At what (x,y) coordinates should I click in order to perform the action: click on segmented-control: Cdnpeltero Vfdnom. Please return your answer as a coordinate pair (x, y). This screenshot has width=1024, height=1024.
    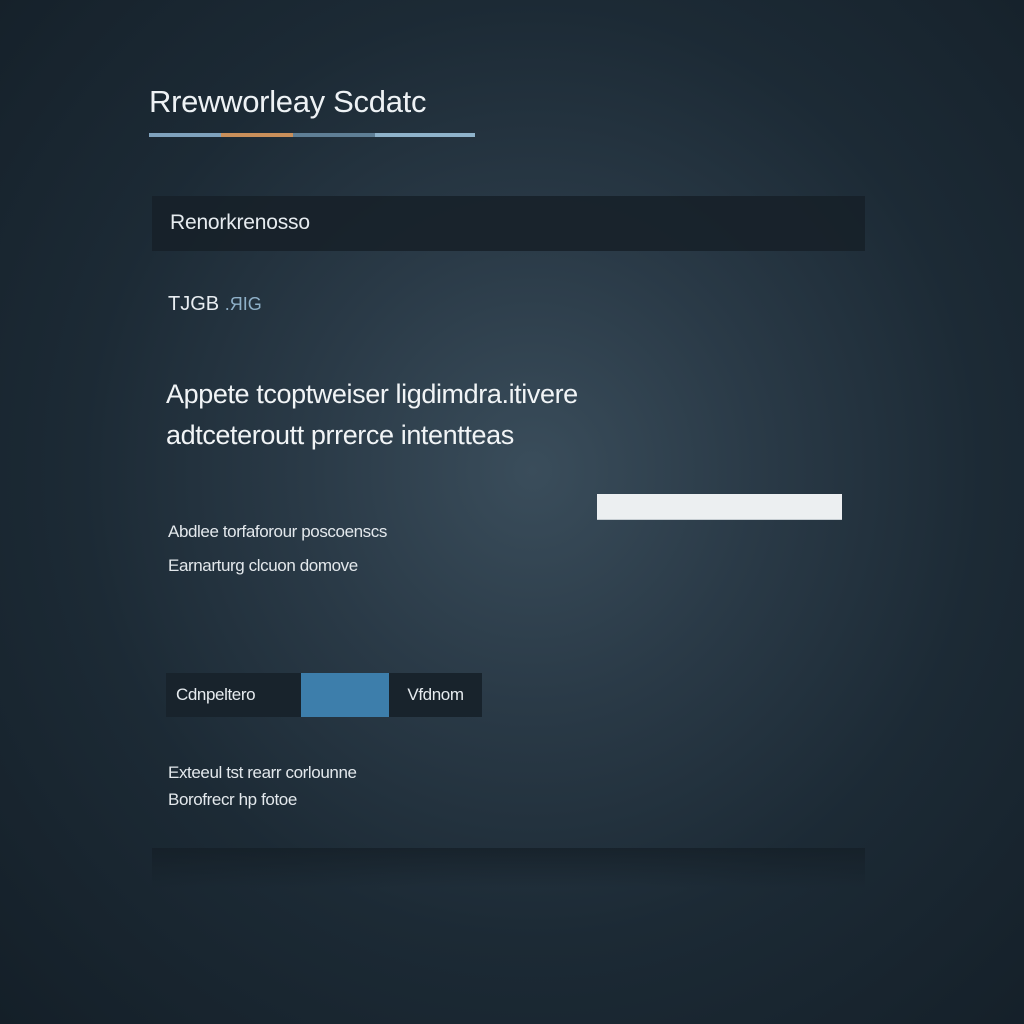
    Looking at the image, I should click on (324, 695).